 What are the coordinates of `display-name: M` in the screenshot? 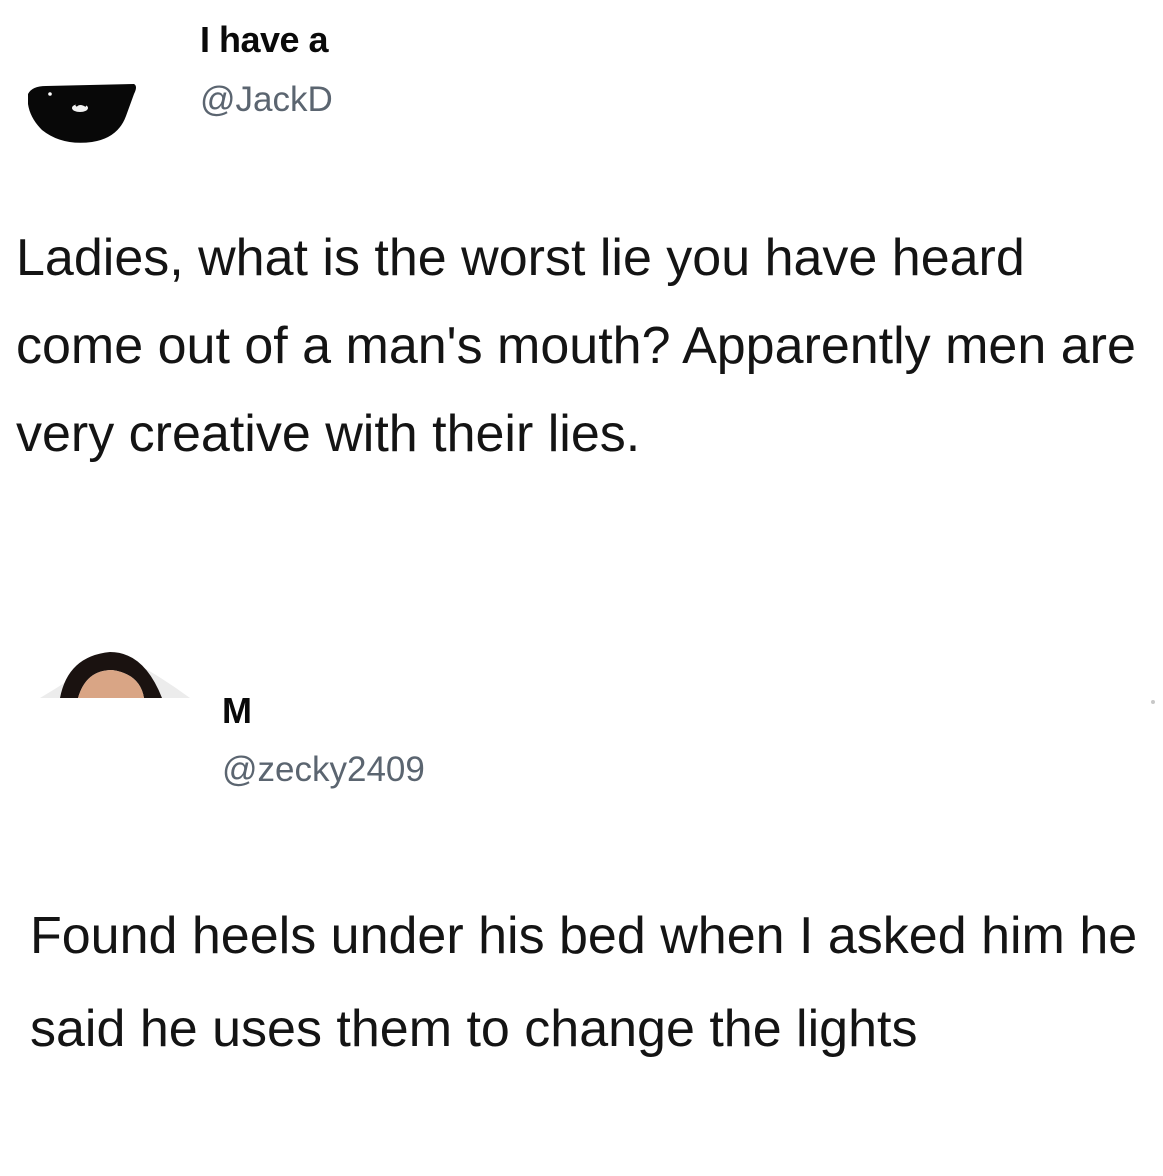 It's located at (237, 711).